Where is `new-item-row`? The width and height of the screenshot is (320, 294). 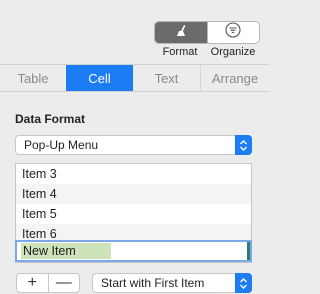
new-item-row is located at coordinates (133, 251).